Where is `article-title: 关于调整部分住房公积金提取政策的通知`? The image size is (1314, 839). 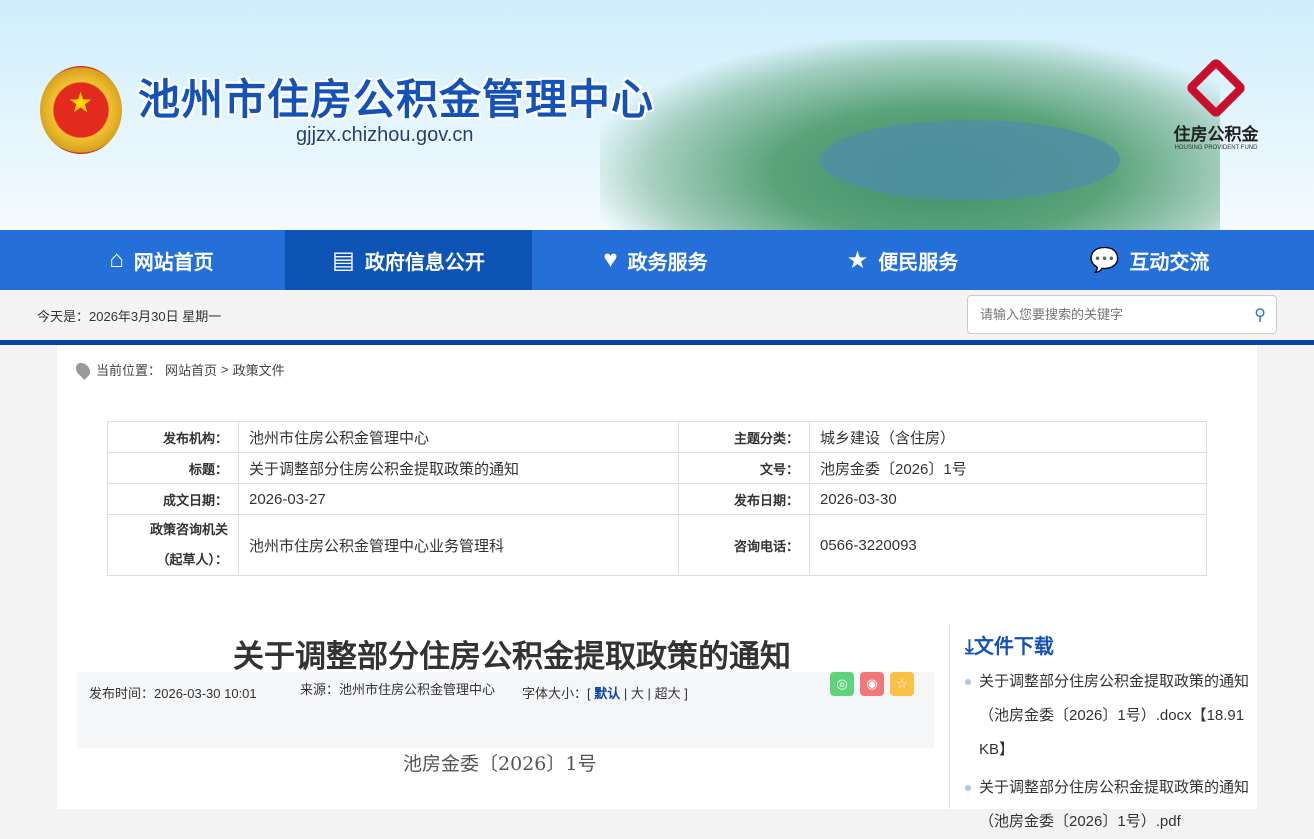 article-title: 关于调整部分住房公积金提取政策的通知 is located at coordinates (512, 656).